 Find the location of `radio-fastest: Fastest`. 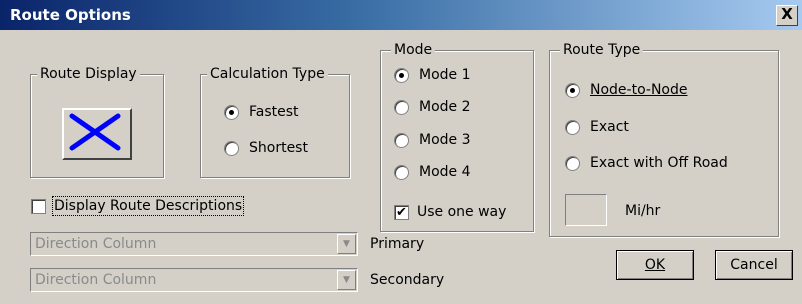

radio-fastest: Fastest is located at coordinates (261, 112).